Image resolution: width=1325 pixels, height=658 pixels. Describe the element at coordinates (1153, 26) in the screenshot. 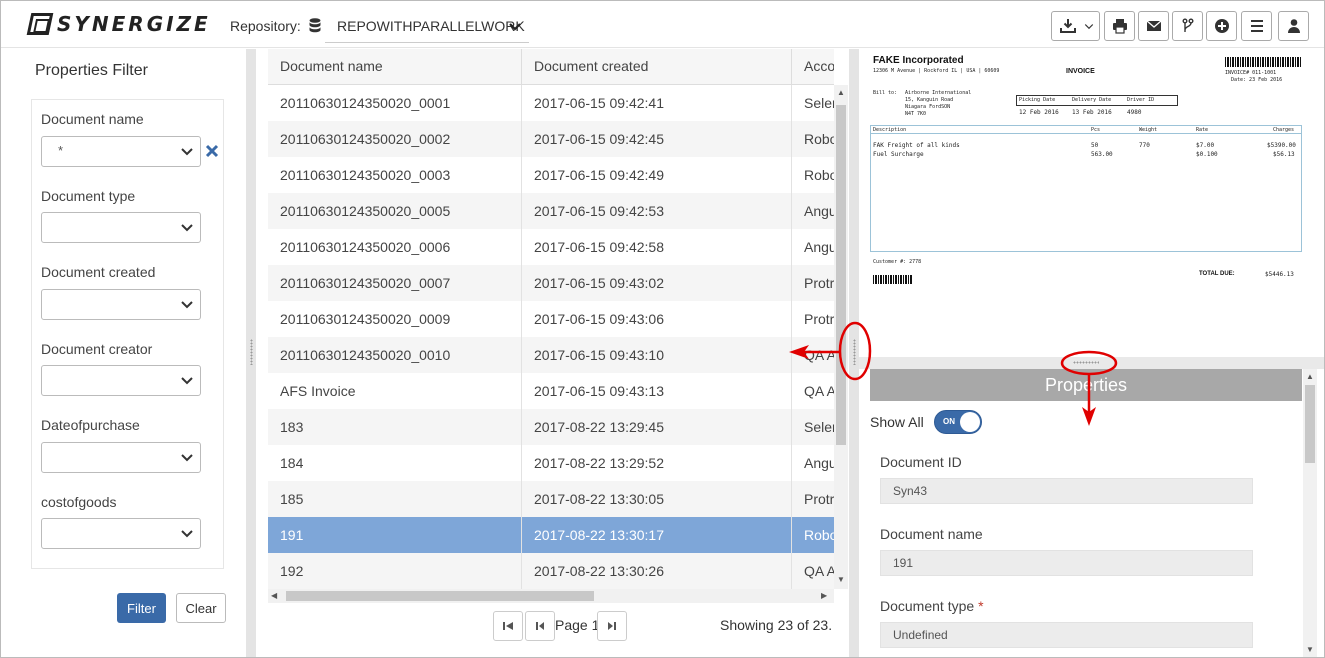

I see `email-button` at that location.